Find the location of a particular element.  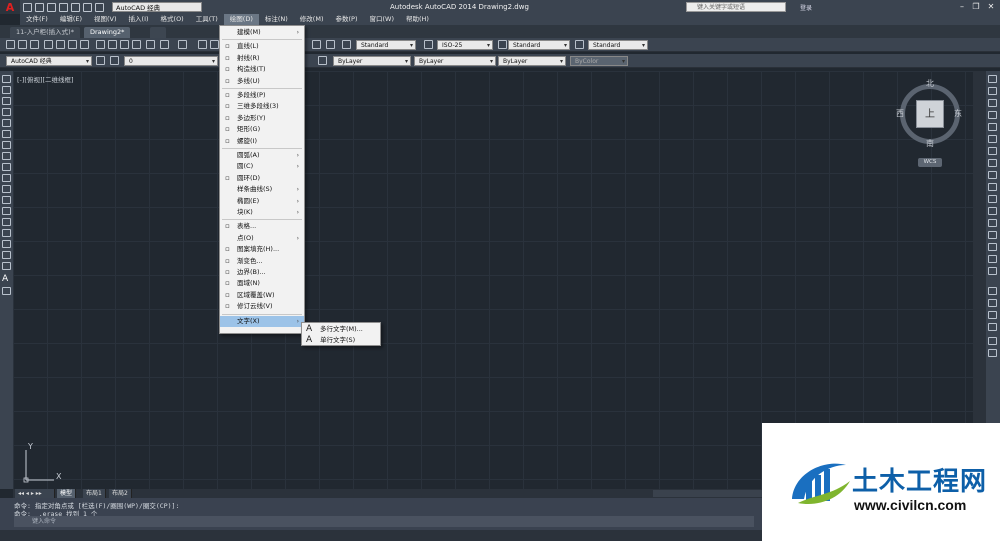

menu-item: ▫ 圆环(D) is located at coordinates (262, 178).